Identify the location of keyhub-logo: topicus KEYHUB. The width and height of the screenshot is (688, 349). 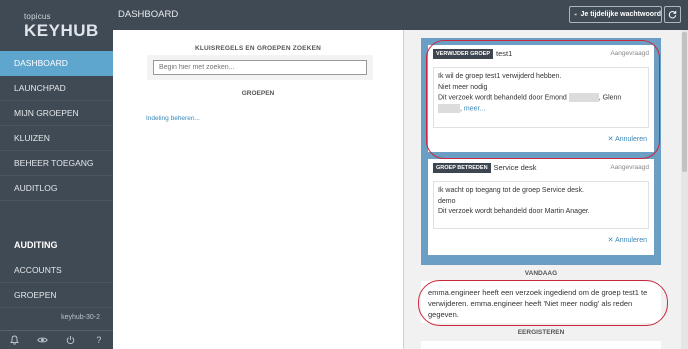
(56, 25).